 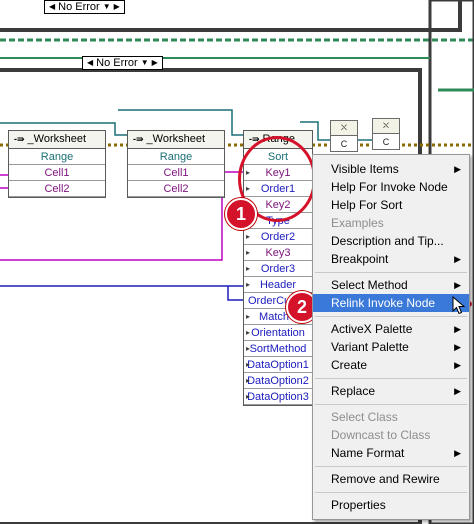 I want to click on menu-item-help-for-invoke-node: Help For Invoke Node, so click(x=391, y=187).